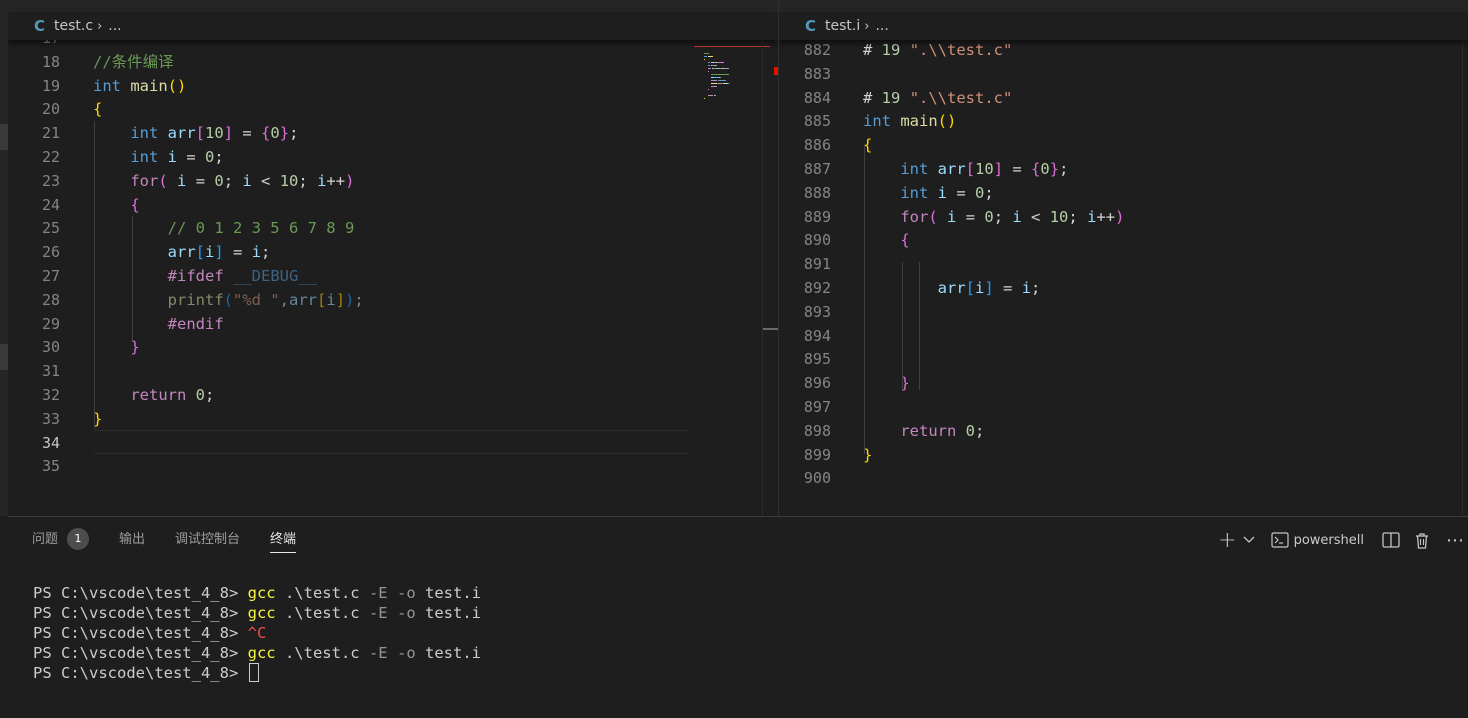 The width and height of the screenshot is (1468, 718). Describe the element at coordinates (1123, 312) in the screenshot. I see `code-line: 893` at that location.